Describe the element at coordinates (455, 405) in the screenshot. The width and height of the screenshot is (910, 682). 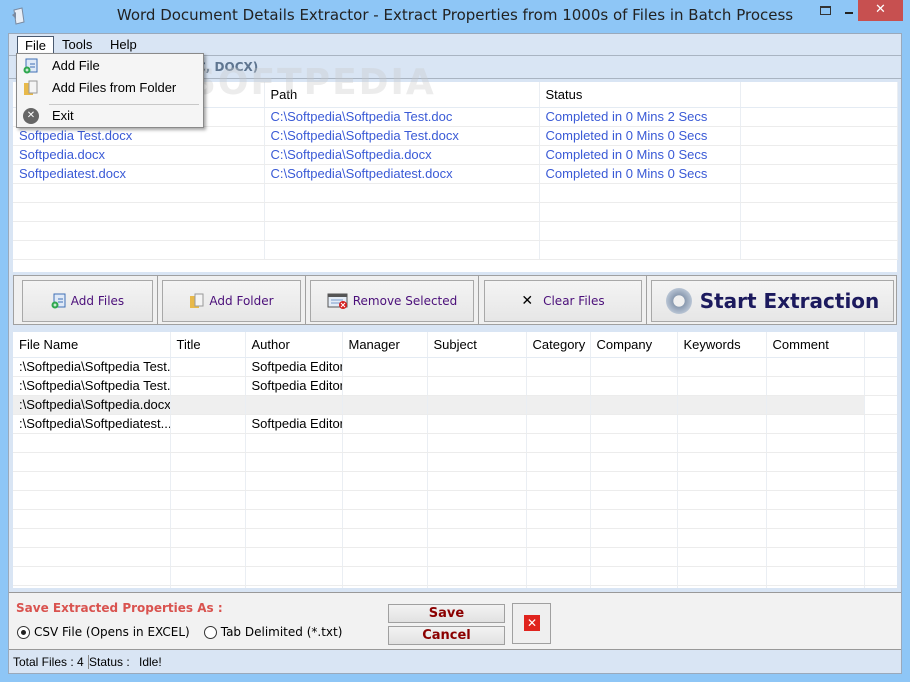
I see `table-row-selected: :\Softpedia\Softpedia.docx` at that location.